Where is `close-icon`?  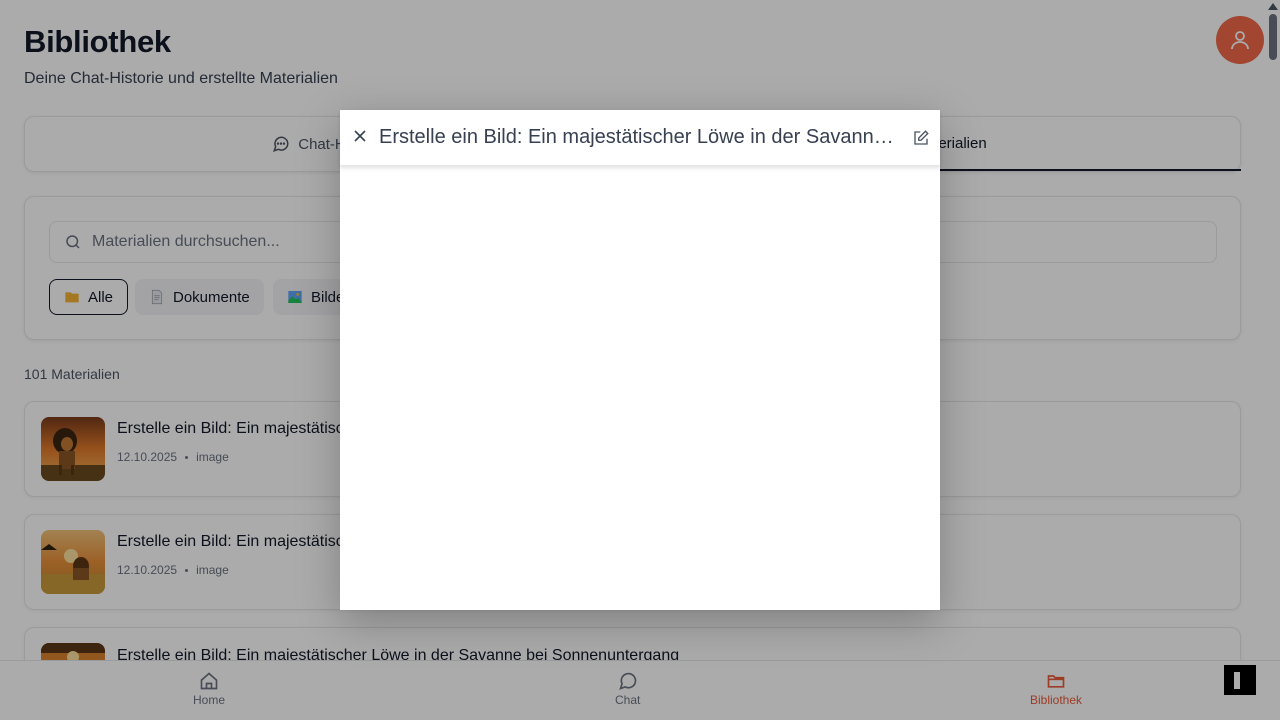
close-icon is located at coordinates (360, 136).